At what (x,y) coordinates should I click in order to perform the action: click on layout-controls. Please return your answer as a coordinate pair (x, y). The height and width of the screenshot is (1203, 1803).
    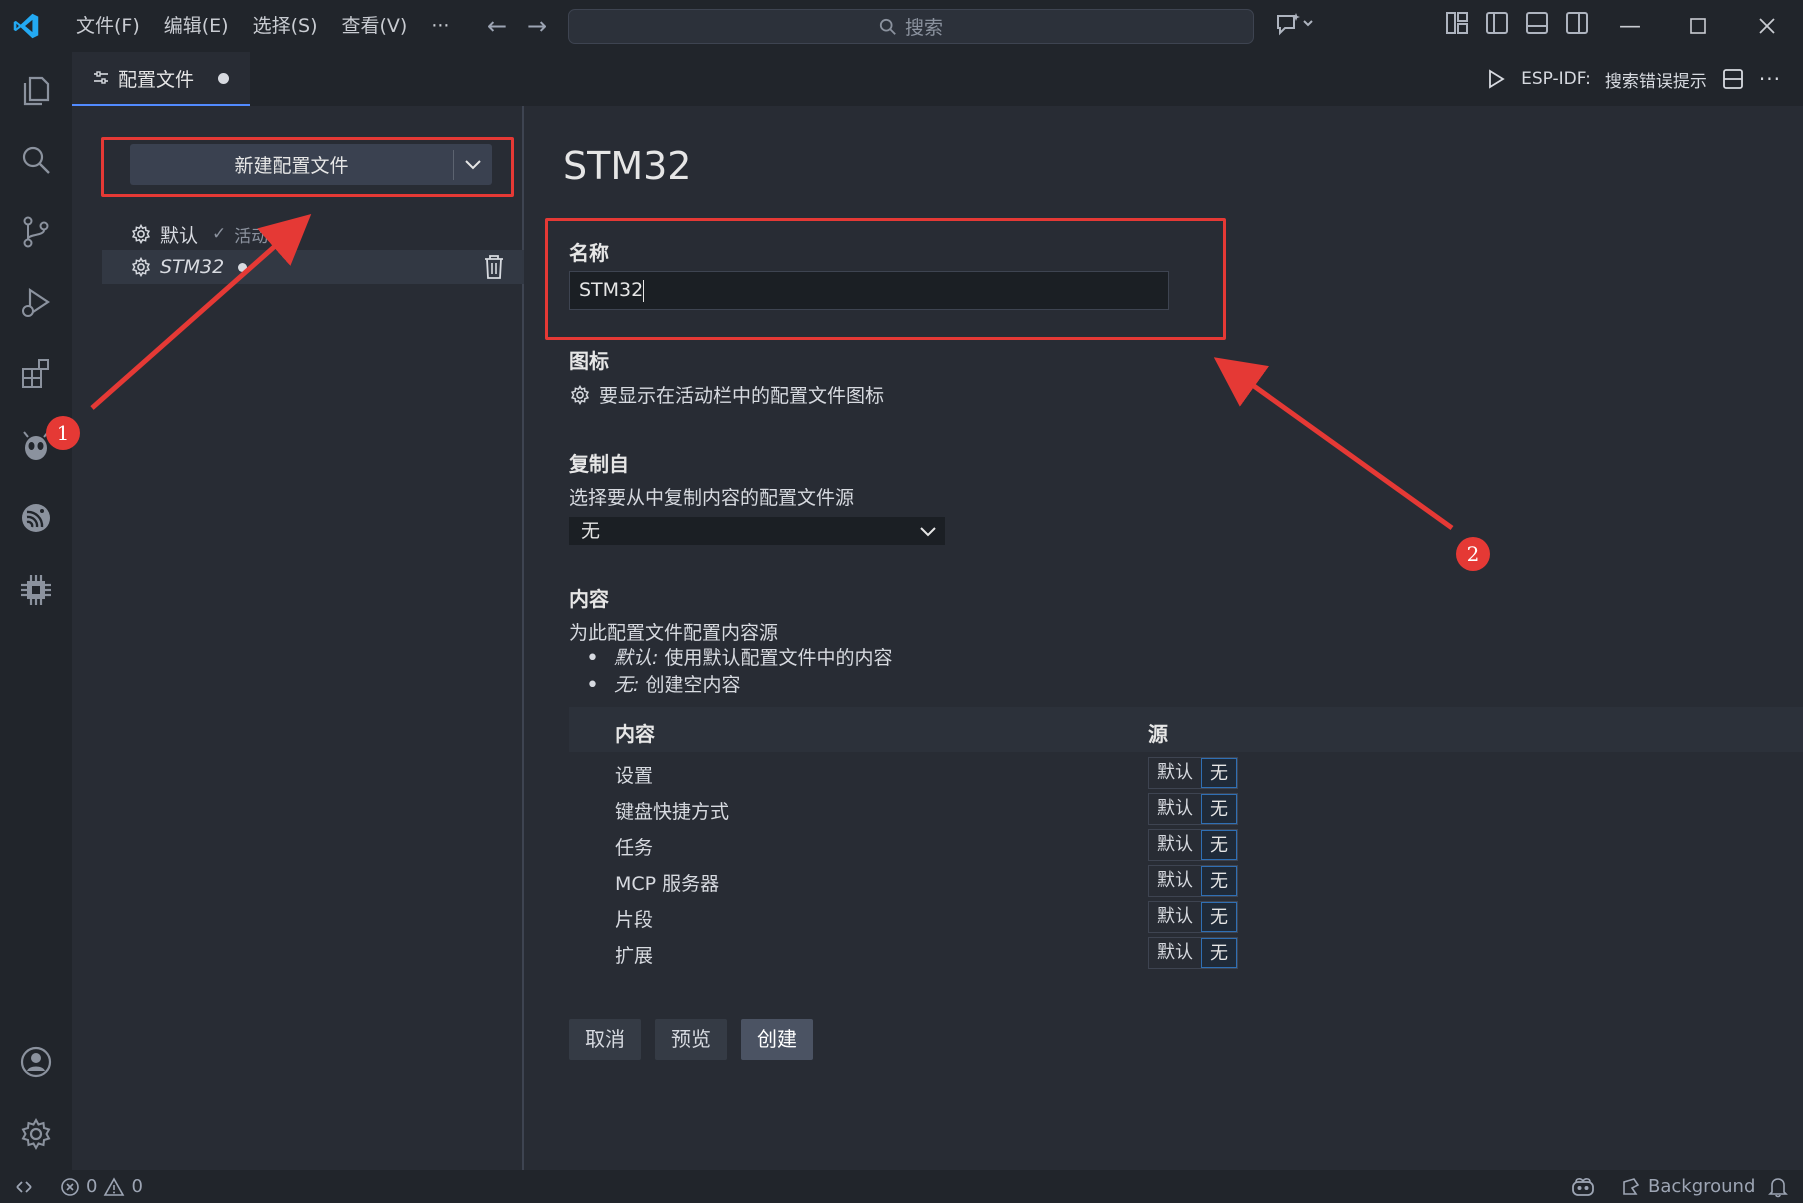
    Looking at the image, I should click on (1517, 23).